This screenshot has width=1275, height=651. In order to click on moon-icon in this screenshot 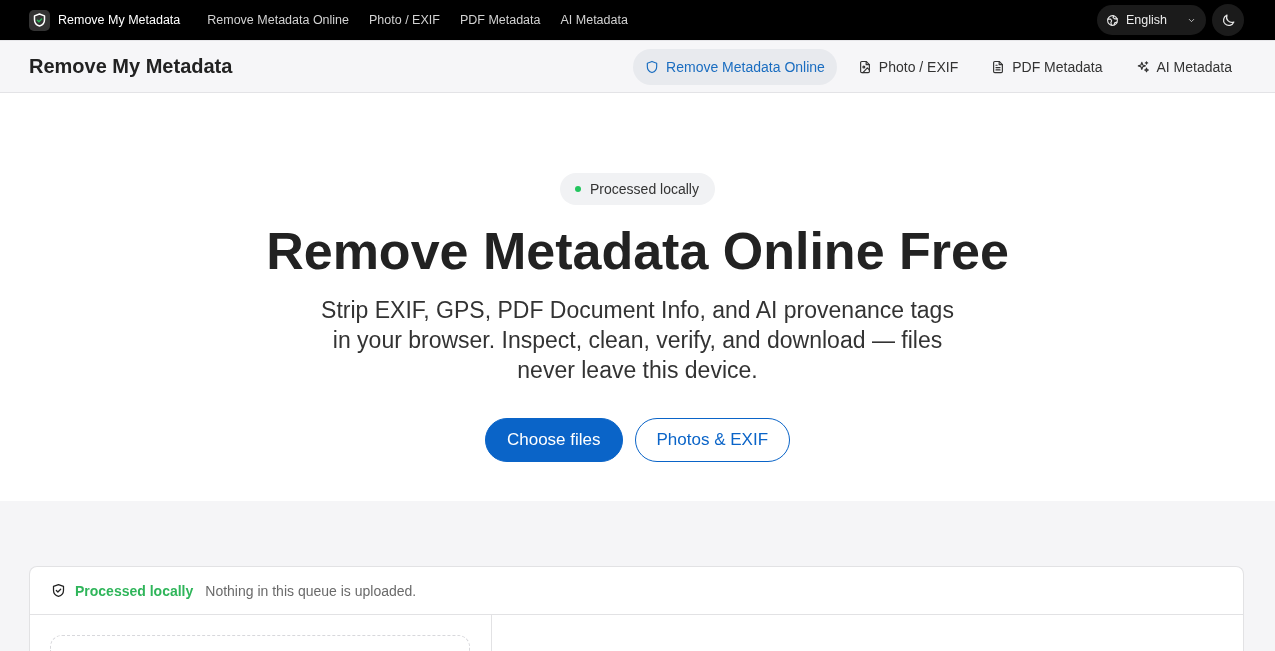, I will do `click(1228, 20)`.